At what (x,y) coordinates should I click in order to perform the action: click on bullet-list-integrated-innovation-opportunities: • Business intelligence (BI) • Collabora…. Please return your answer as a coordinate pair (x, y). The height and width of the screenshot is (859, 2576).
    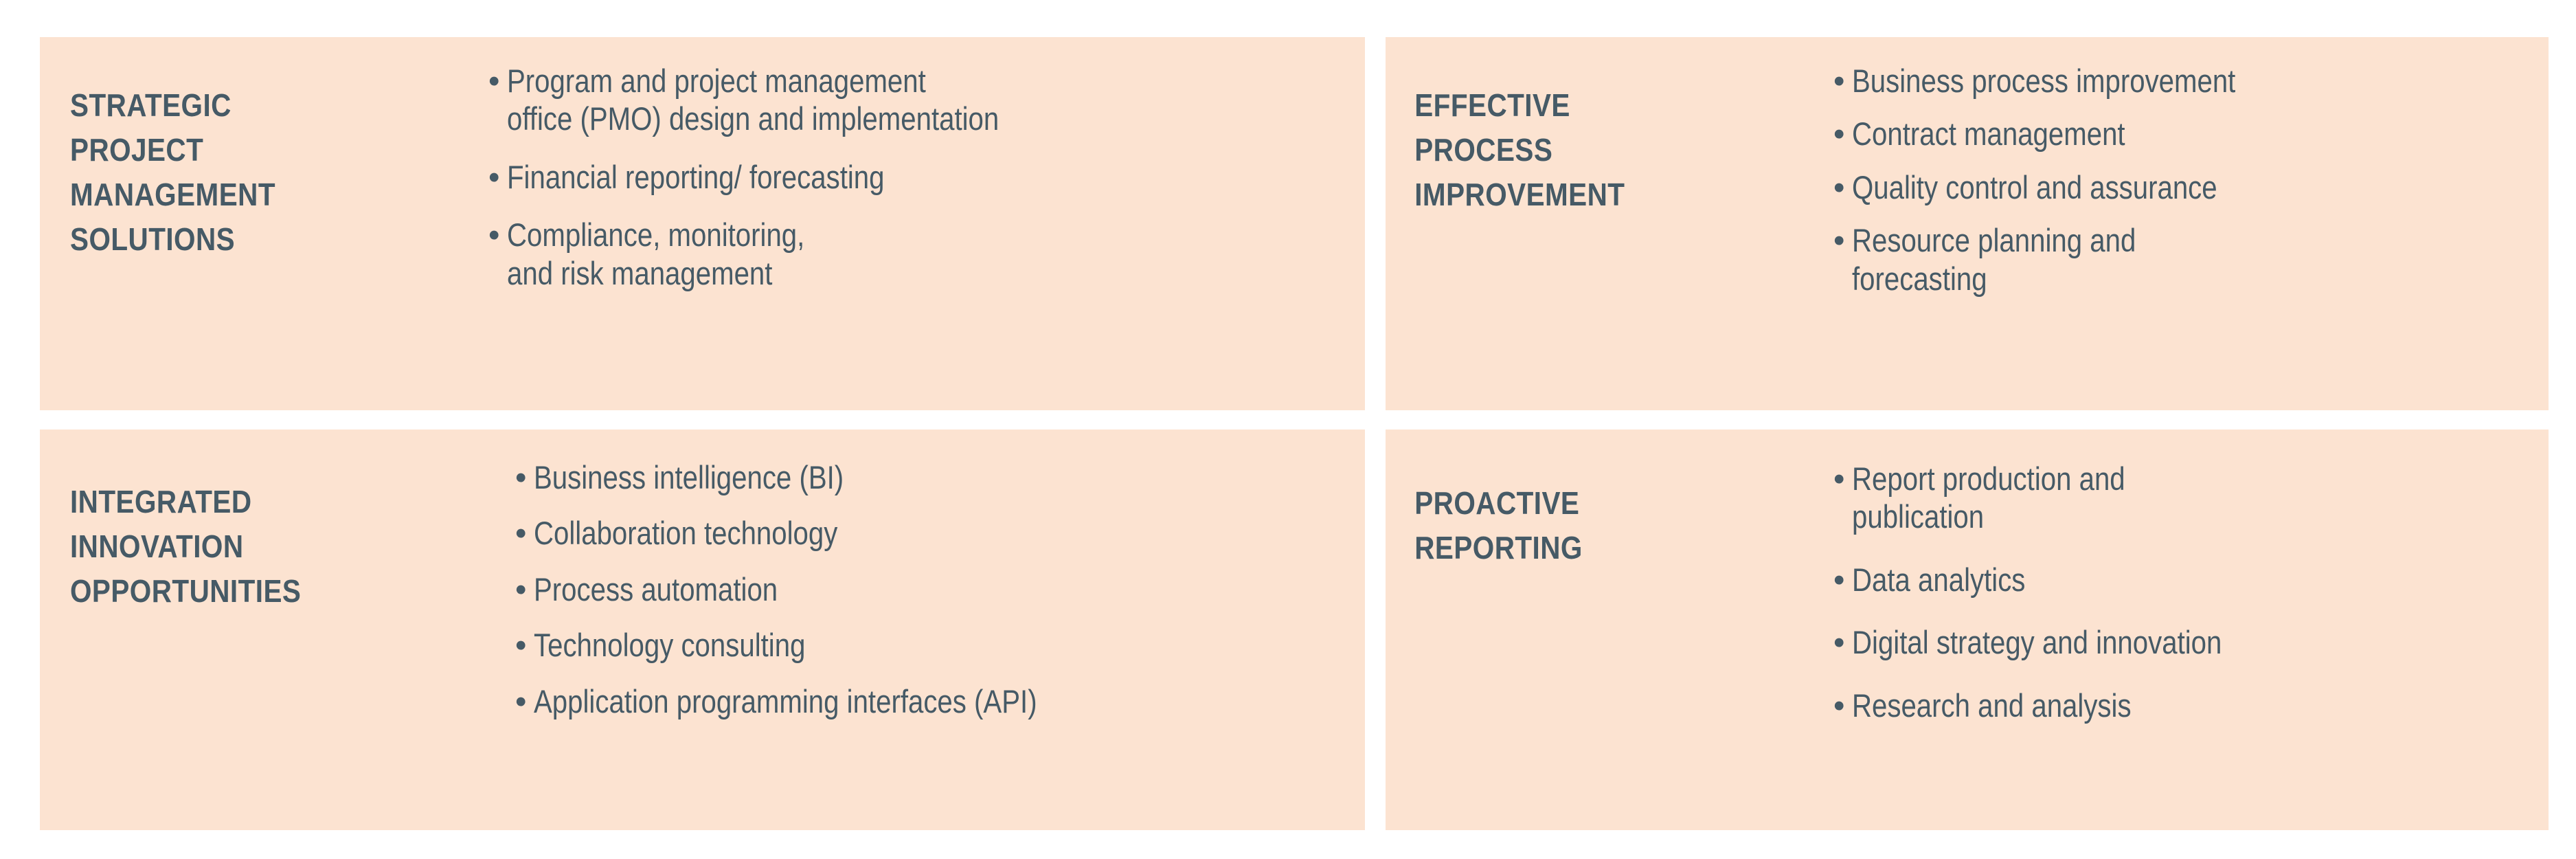
    Looking at the image, I should click on (925, 575).